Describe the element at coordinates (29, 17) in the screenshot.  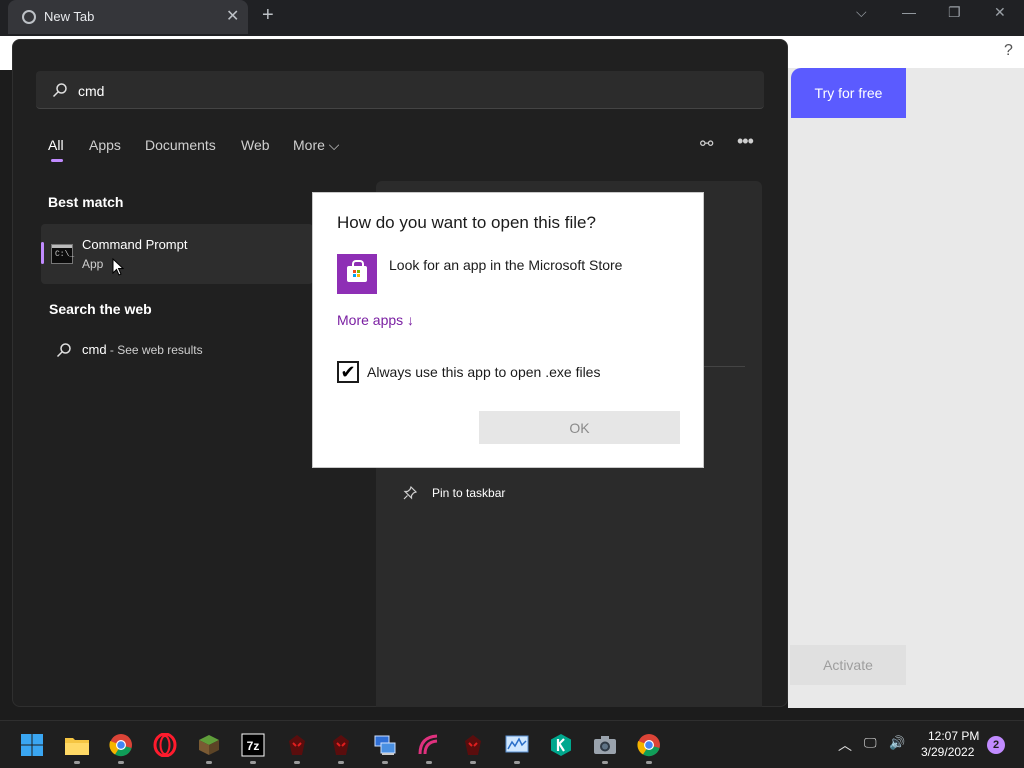
I see `globe-icon` at that location.